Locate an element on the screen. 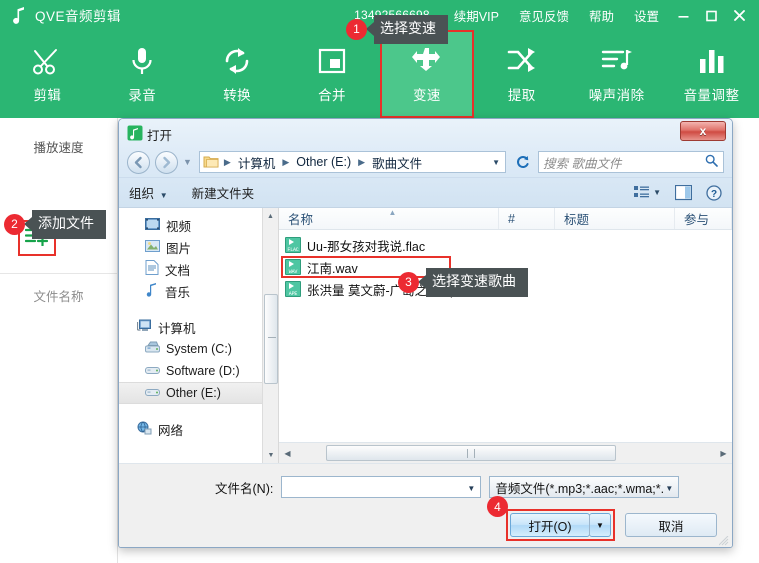  filename-value is located at coordinates (284, 487).